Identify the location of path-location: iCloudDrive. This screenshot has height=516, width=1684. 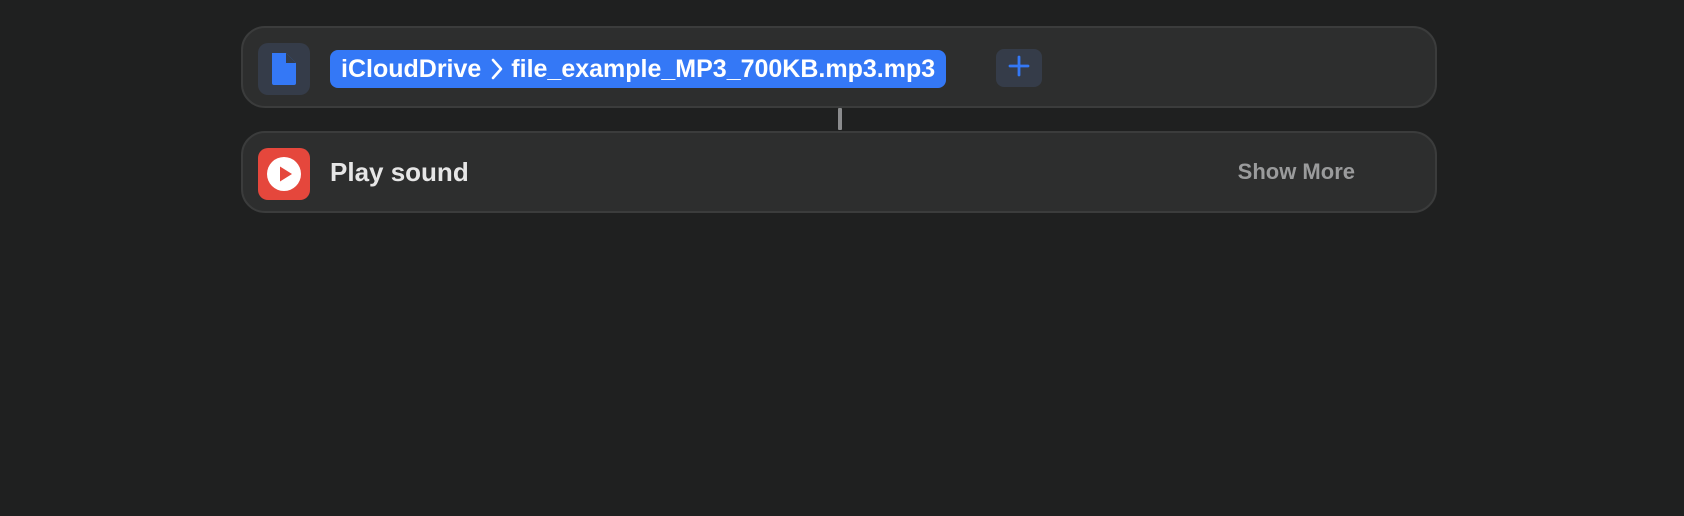
(411, 68).